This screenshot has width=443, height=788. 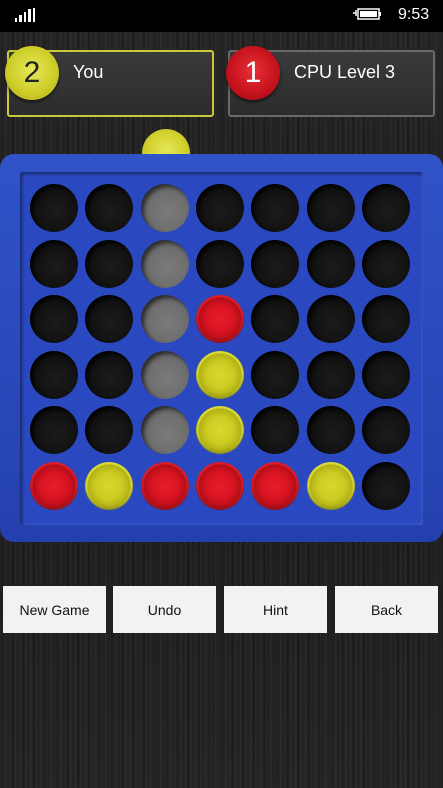 I want to click on player-cpu-score: 1, so click(x=253, y=72).